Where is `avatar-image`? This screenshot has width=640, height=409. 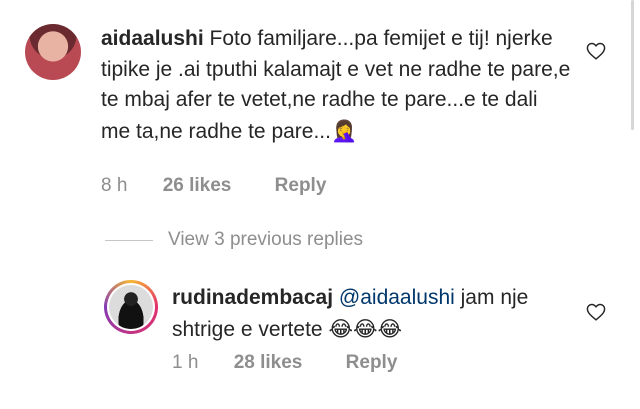
avatar-image is located at coordinates (131, 307).